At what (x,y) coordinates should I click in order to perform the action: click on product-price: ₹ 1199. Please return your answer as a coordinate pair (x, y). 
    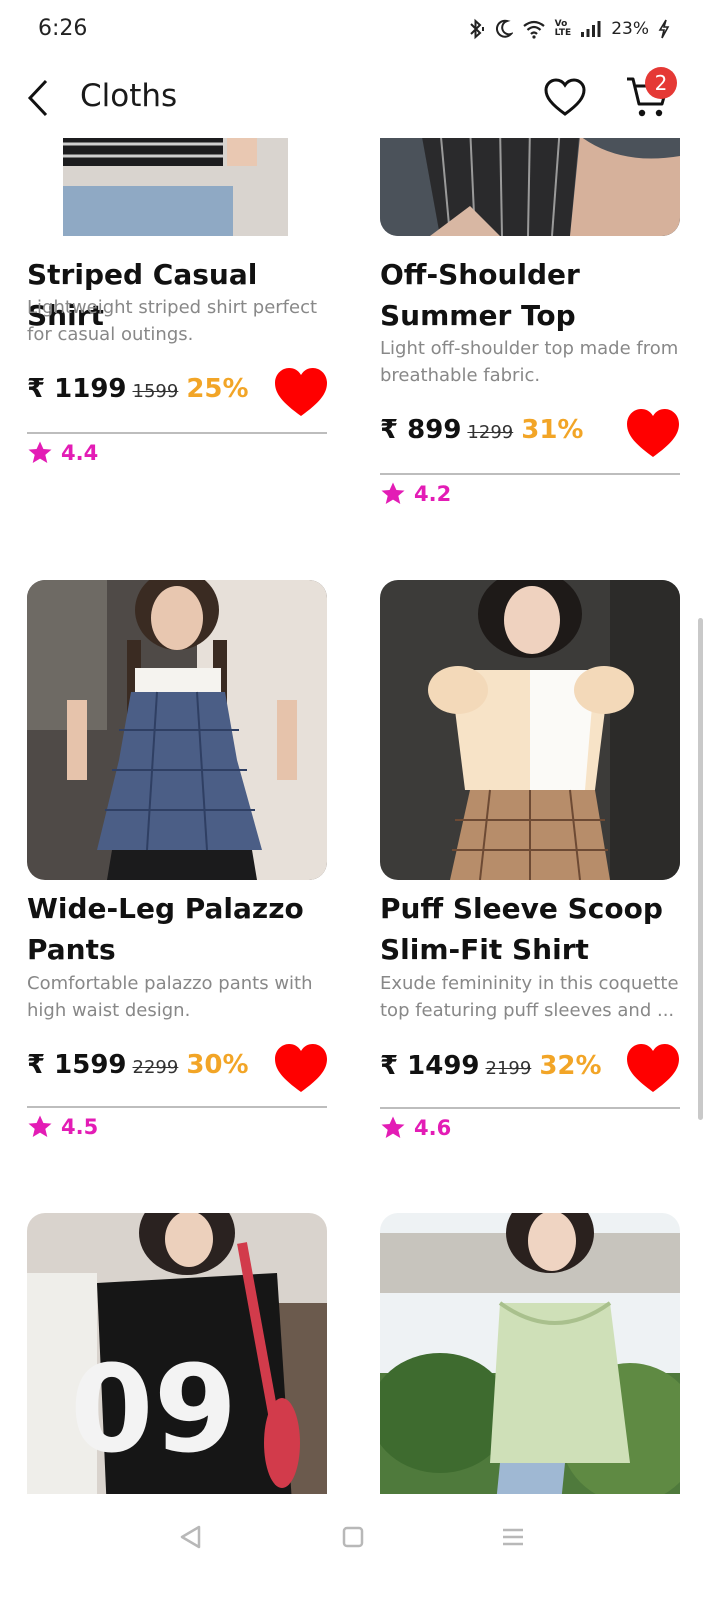
    Looking at the image, I should click on (77, 389).